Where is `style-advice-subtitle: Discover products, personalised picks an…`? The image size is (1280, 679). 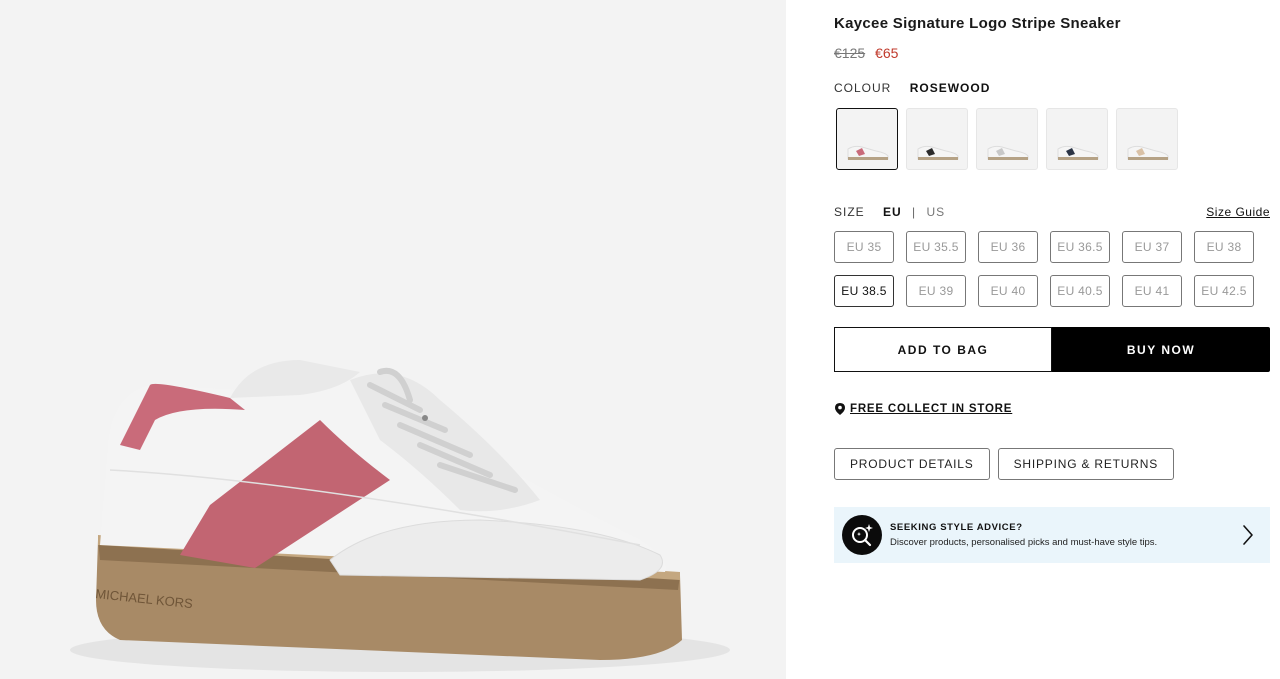 style-advice-subtitle: Discover products, personalised picks an… is located at coordinates (1024, 542).